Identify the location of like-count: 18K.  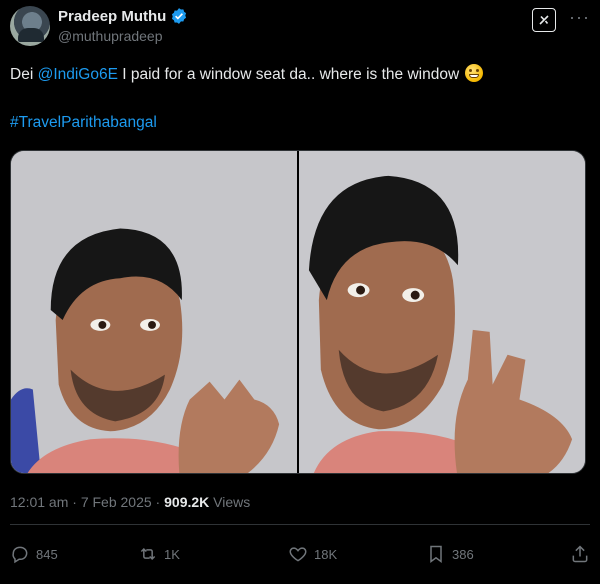
(326, 554).